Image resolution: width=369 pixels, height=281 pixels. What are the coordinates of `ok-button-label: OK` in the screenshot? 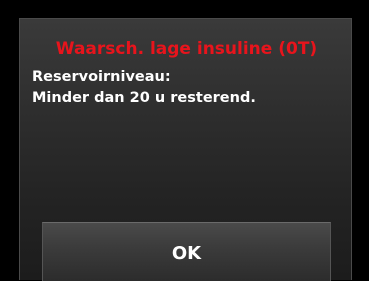 It's located at (186, 253).